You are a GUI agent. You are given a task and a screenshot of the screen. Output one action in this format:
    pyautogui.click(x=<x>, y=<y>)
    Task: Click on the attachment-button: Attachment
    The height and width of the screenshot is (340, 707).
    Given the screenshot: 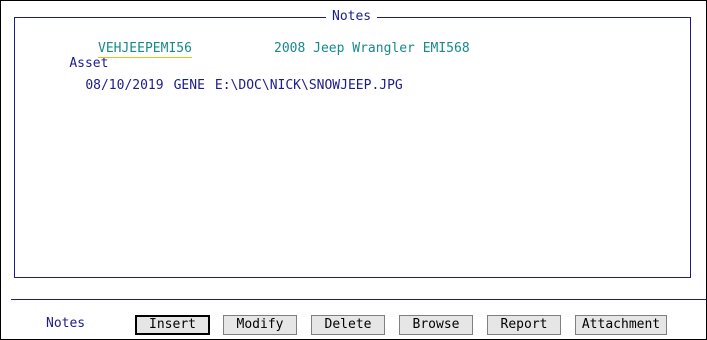 What is the action you would take?
    pyautogui.click(x=621, y=325)
    